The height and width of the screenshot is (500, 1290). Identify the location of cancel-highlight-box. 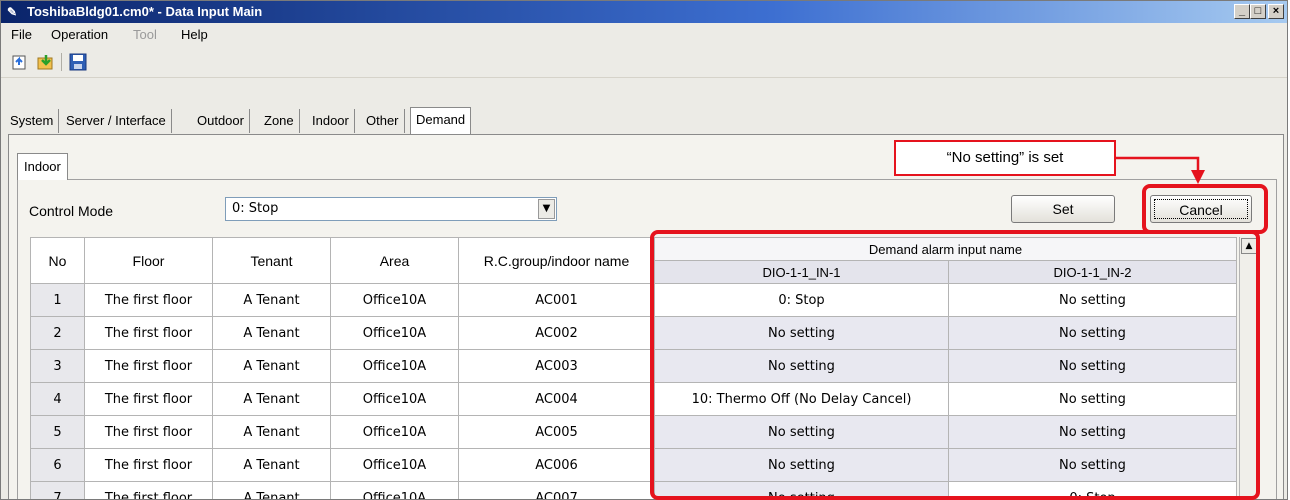
(1205, 209).